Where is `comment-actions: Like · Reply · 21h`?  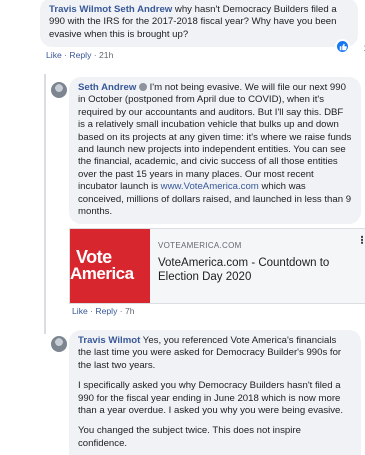
comment-actions: Like · Reply · 21h is located at coordinates (80, 55).